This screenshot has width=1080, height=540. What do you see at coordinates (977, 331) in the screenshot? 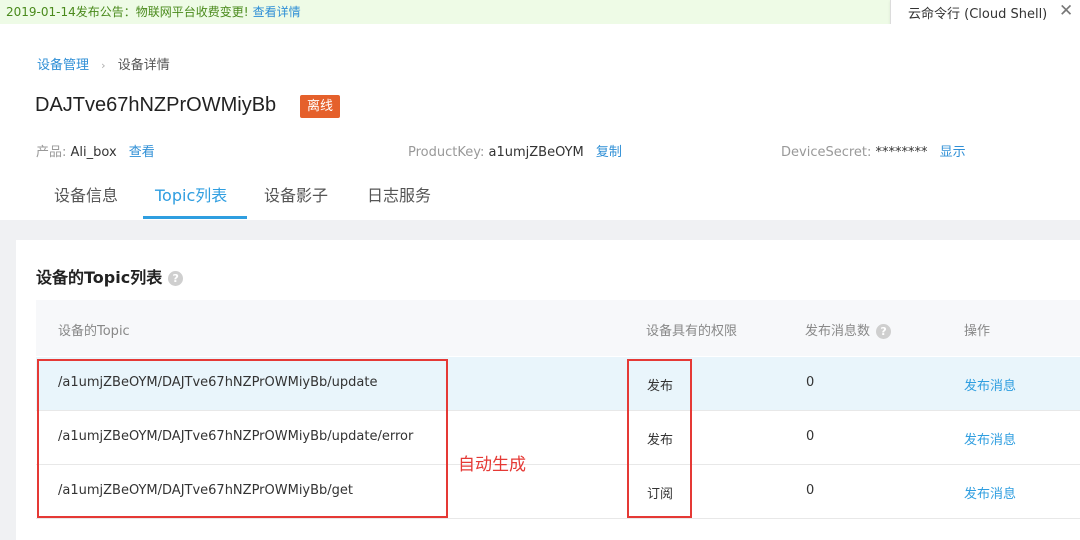
I see `column-header-action: 操作` at bounding box center [977, 331].